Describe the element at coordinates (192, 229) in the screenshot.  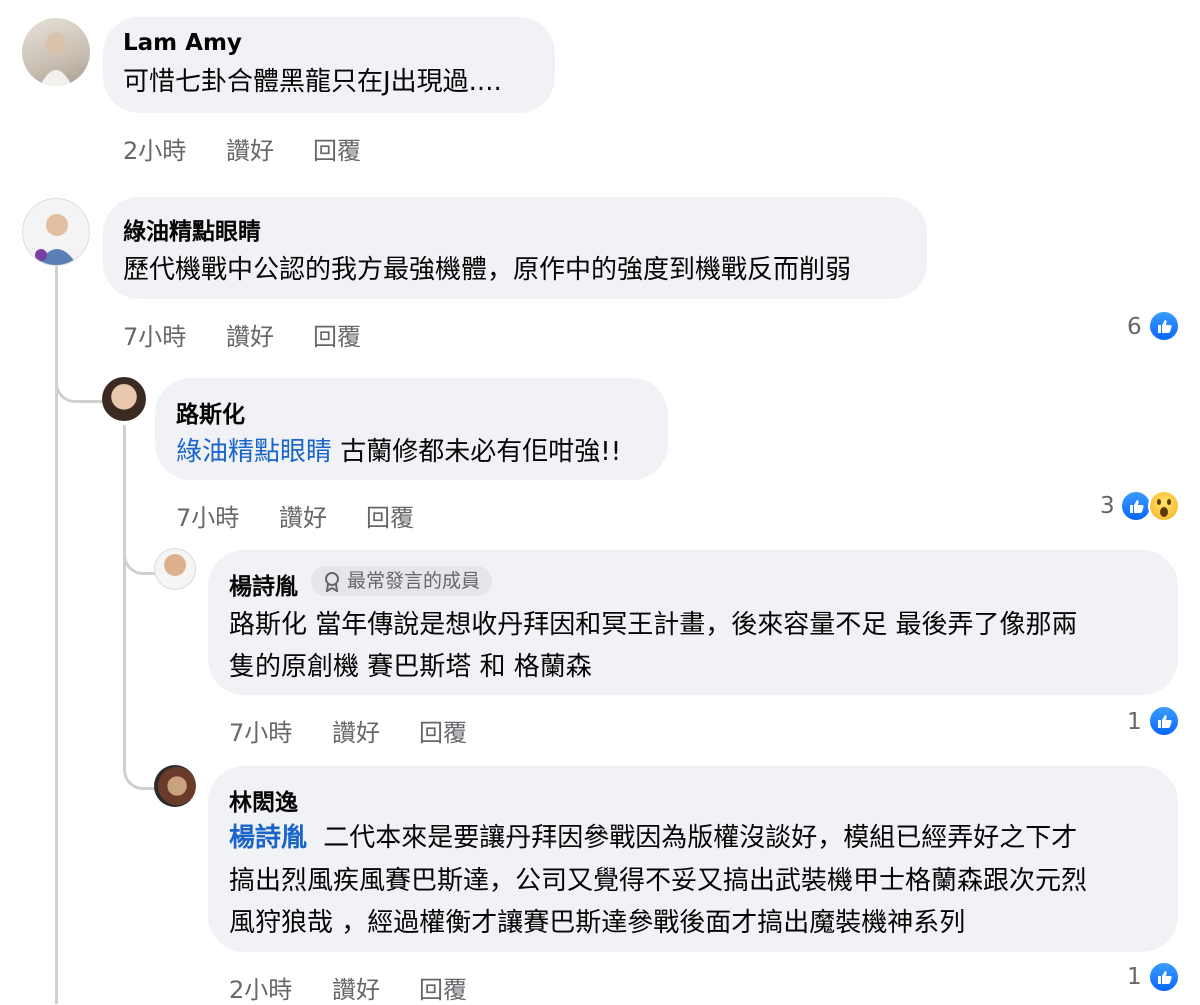
I see `comment-author: 綠油精點眼睛` at that location.